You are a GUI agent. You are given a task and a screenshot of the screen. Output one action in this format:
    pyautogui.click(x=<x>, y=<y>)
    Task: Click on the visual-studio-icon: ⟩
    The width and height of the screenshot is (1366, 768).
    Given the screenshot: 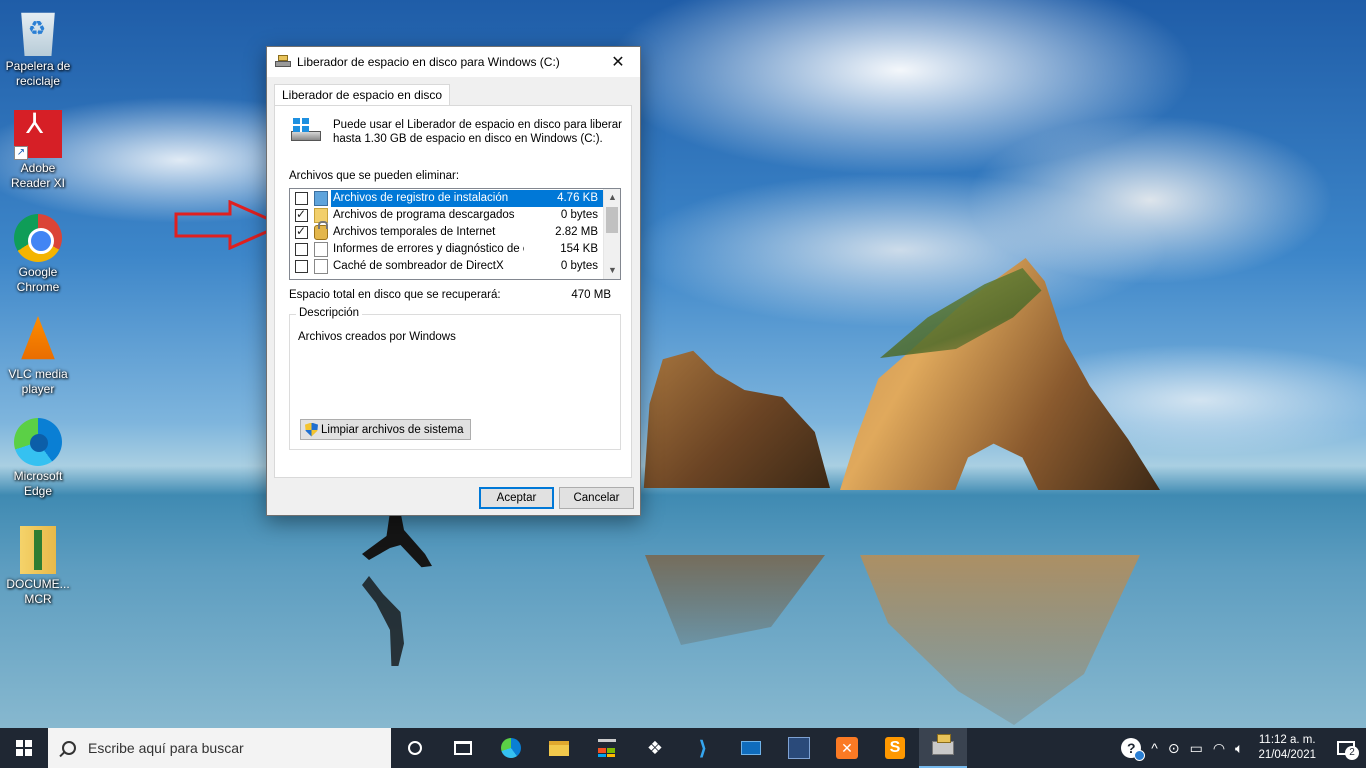 What is the action you would take?
    pyautogui.click(x=703, y=748)
    